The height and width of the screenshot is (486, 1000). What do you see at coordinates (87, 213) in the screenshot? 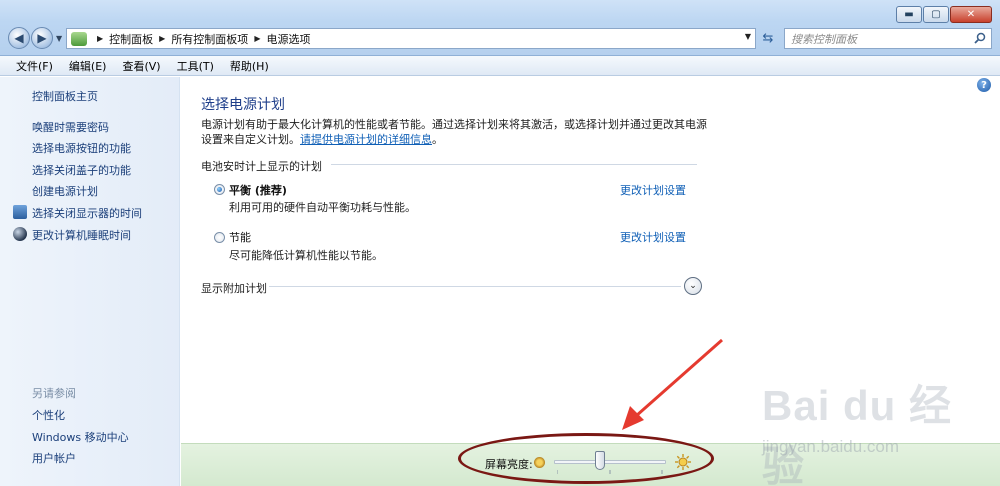
I see `sidebar-item-display-off: 选择关闭显示器的时间` at bounding box center [87, 213].